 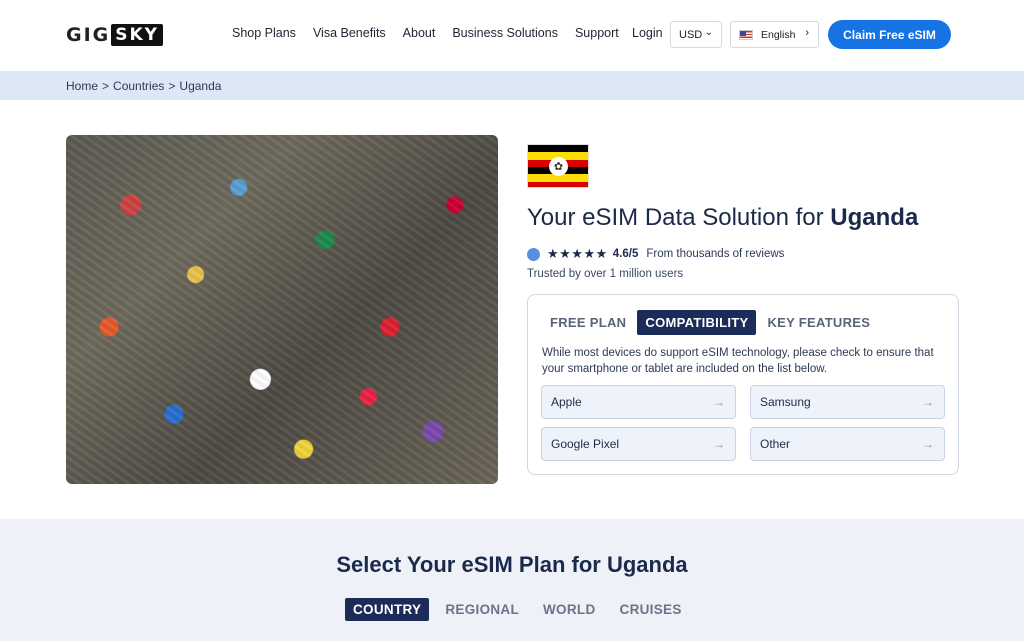 I want to click on device-apple-button: Apple →, so click(x=638, y=402).